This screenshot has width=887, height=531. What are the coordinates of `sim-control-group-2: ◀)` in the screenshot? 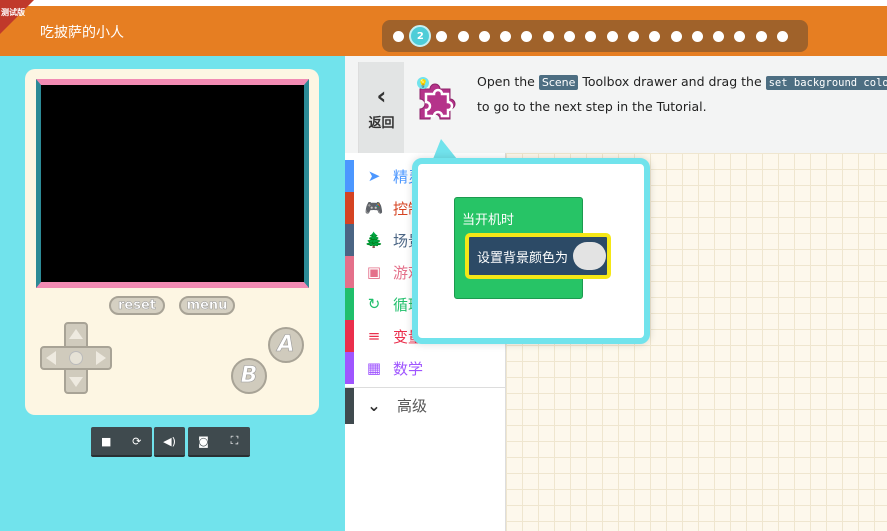 It's located at (169, 442).